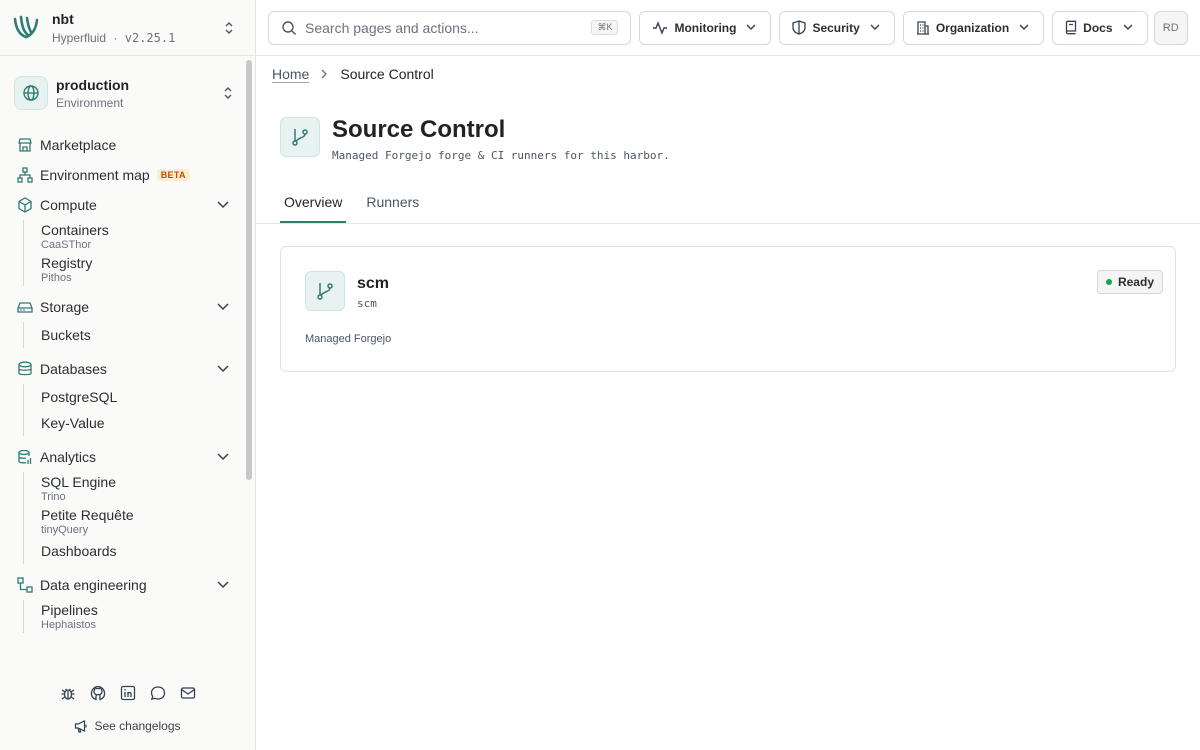 The height and width of the screenshot is (750, 1200). What do you see at coordinates (31, 93) in the screenshot?
I see `globe-icon` at bounding box center [31, 93].